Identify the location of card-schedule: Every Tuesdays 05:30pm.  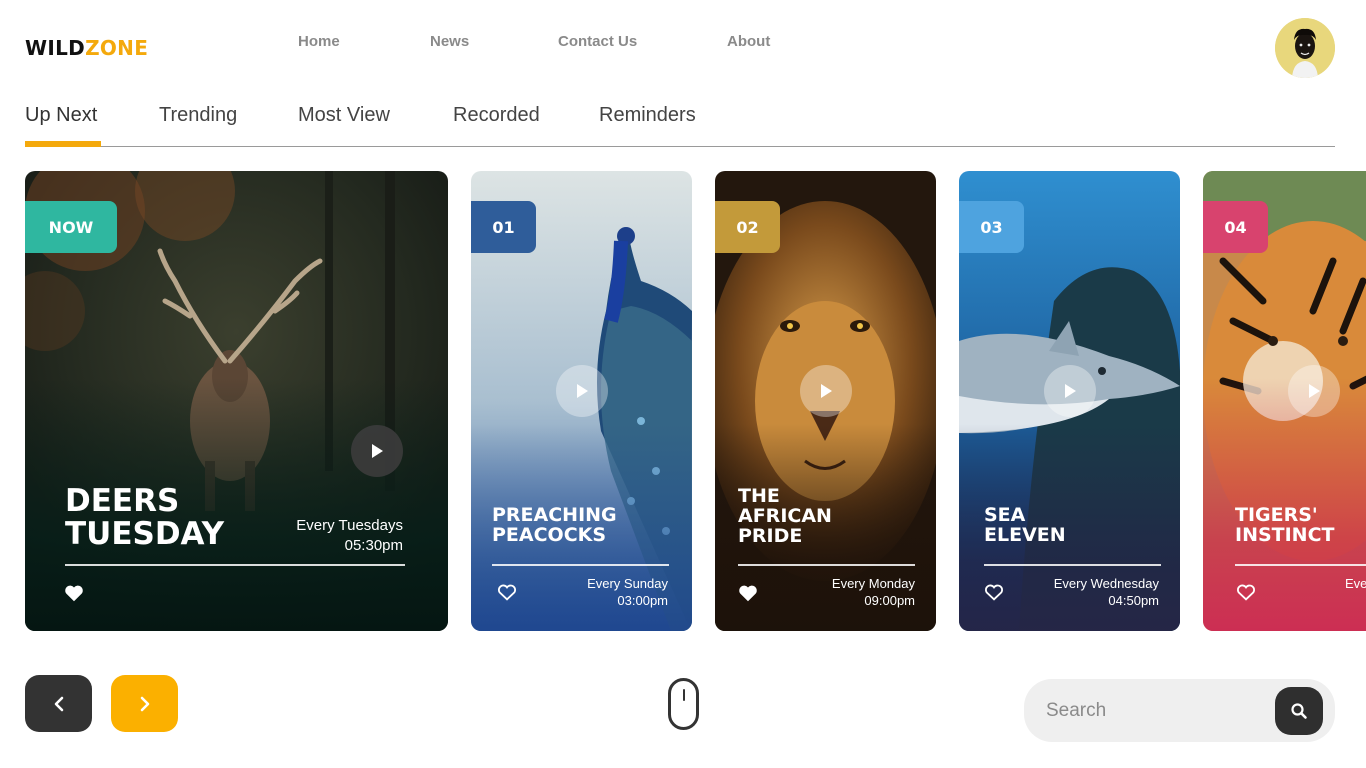
(349, 535).